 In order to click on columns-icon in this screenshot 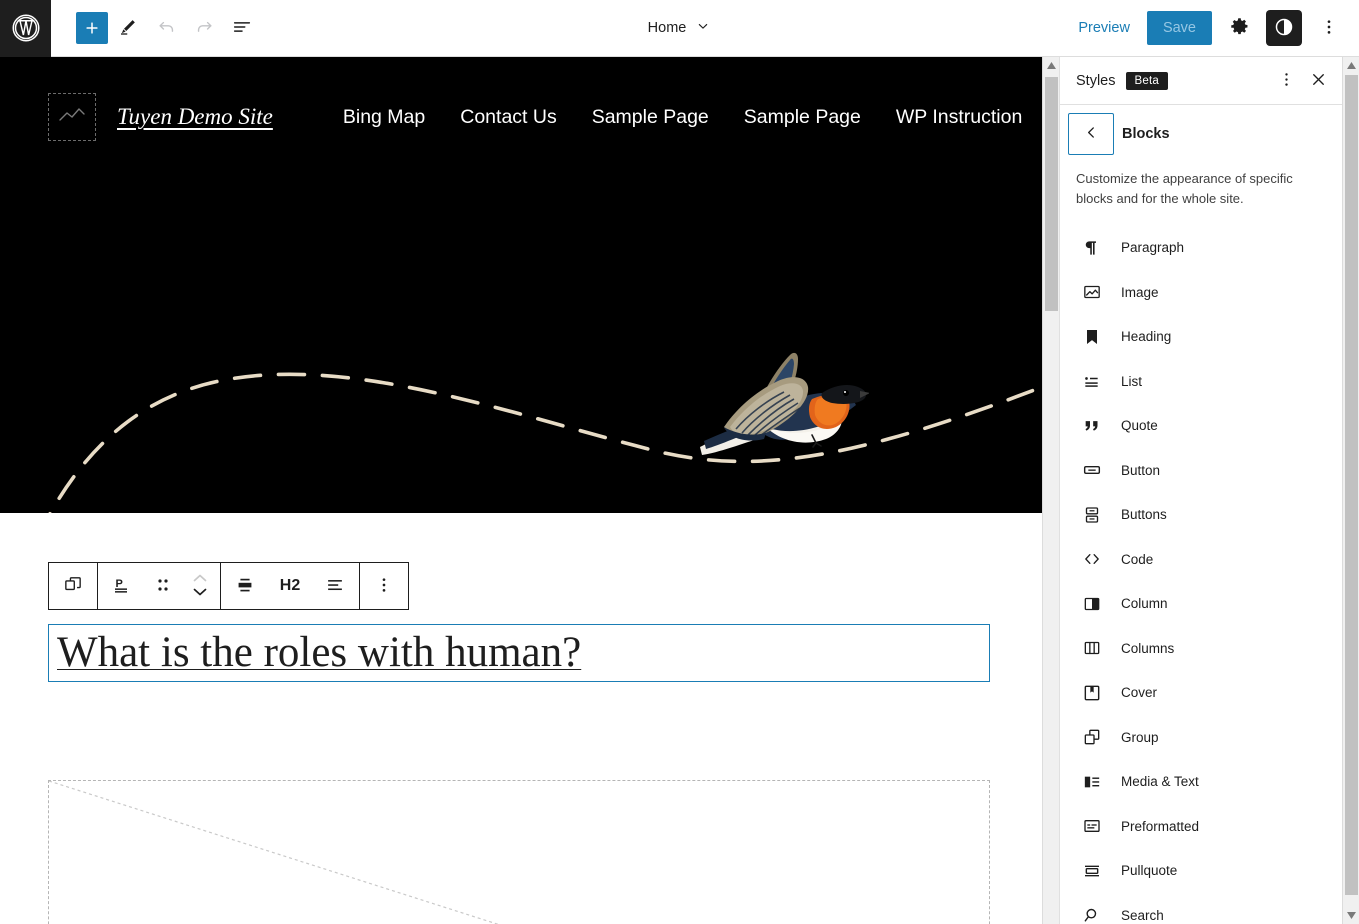, I will do `click(1092, 648)`.